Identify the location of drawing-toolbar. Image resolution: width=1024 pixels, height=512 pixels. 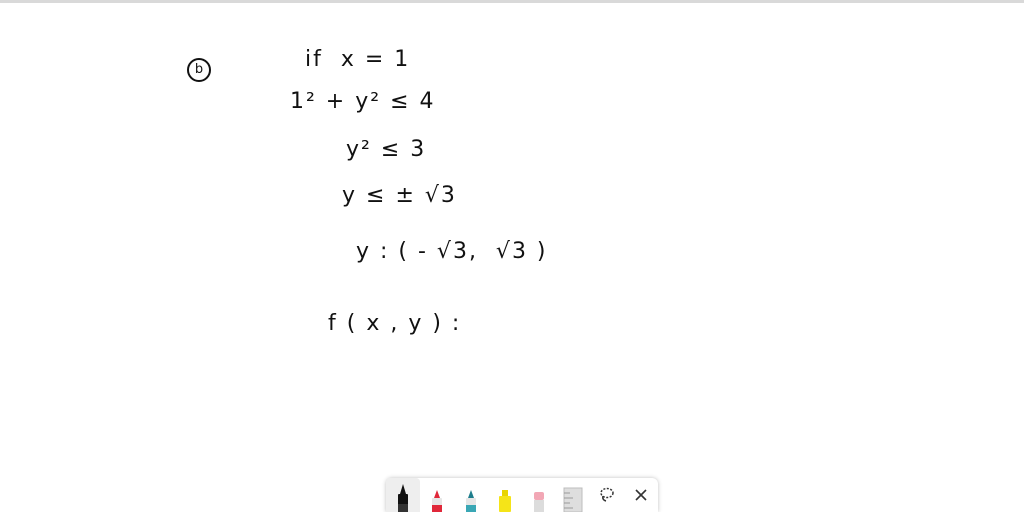
(522, 495).